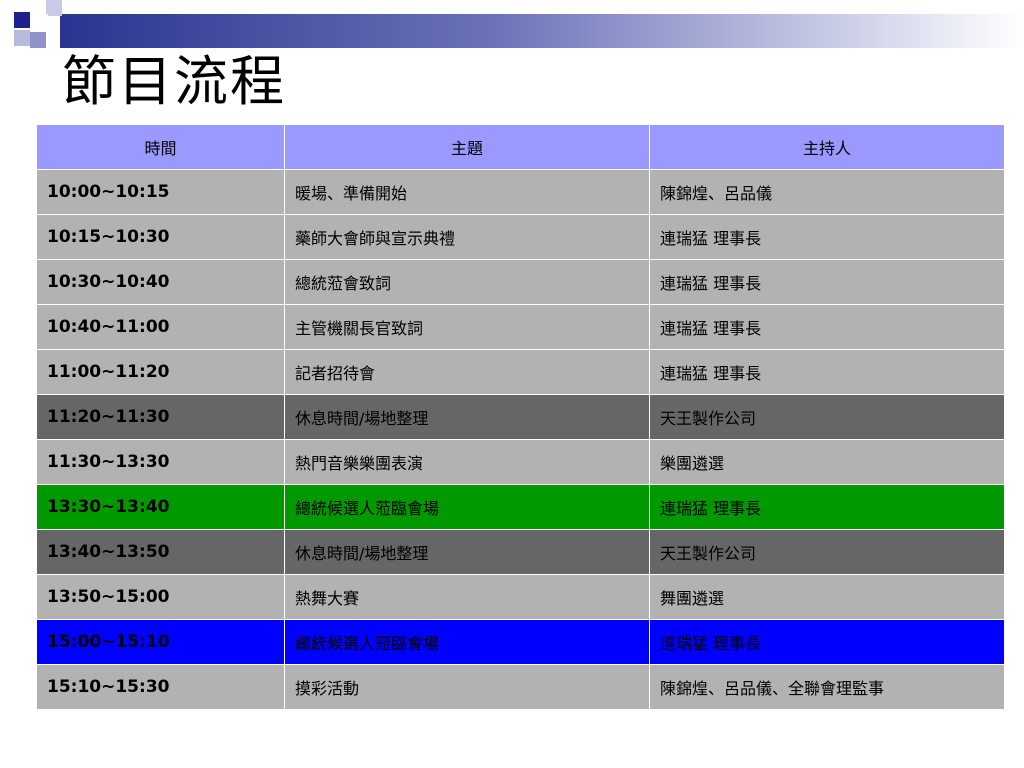 This screenshot has width=1024, height=768. What do you see at coordinates (467, 687) in the screenshot?
I see `cell-topic: 摸彩活動` at bounding box center [467, 687].